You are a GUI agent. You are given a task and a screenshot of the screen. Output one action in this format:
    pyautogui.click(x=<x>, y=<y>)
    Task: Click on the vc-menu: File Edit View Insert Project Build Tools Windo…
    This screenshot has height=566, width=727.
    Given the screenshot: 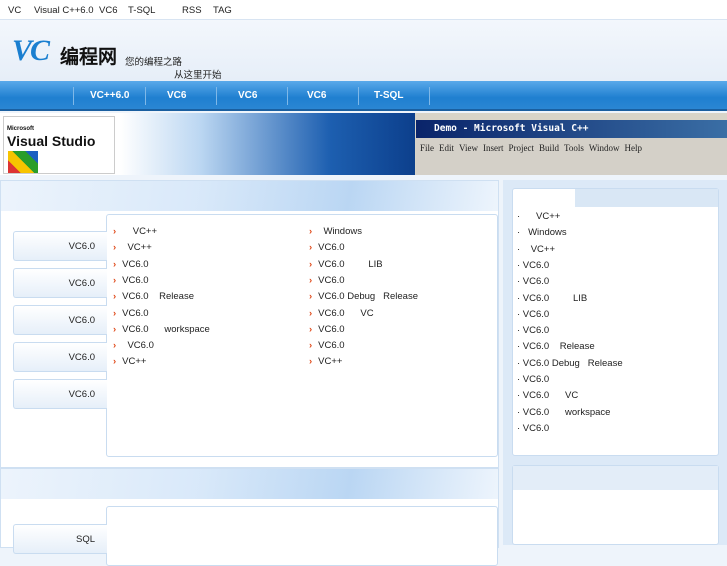 What is the action you would take?
    pyautogui.click(x=533, y=148)
    